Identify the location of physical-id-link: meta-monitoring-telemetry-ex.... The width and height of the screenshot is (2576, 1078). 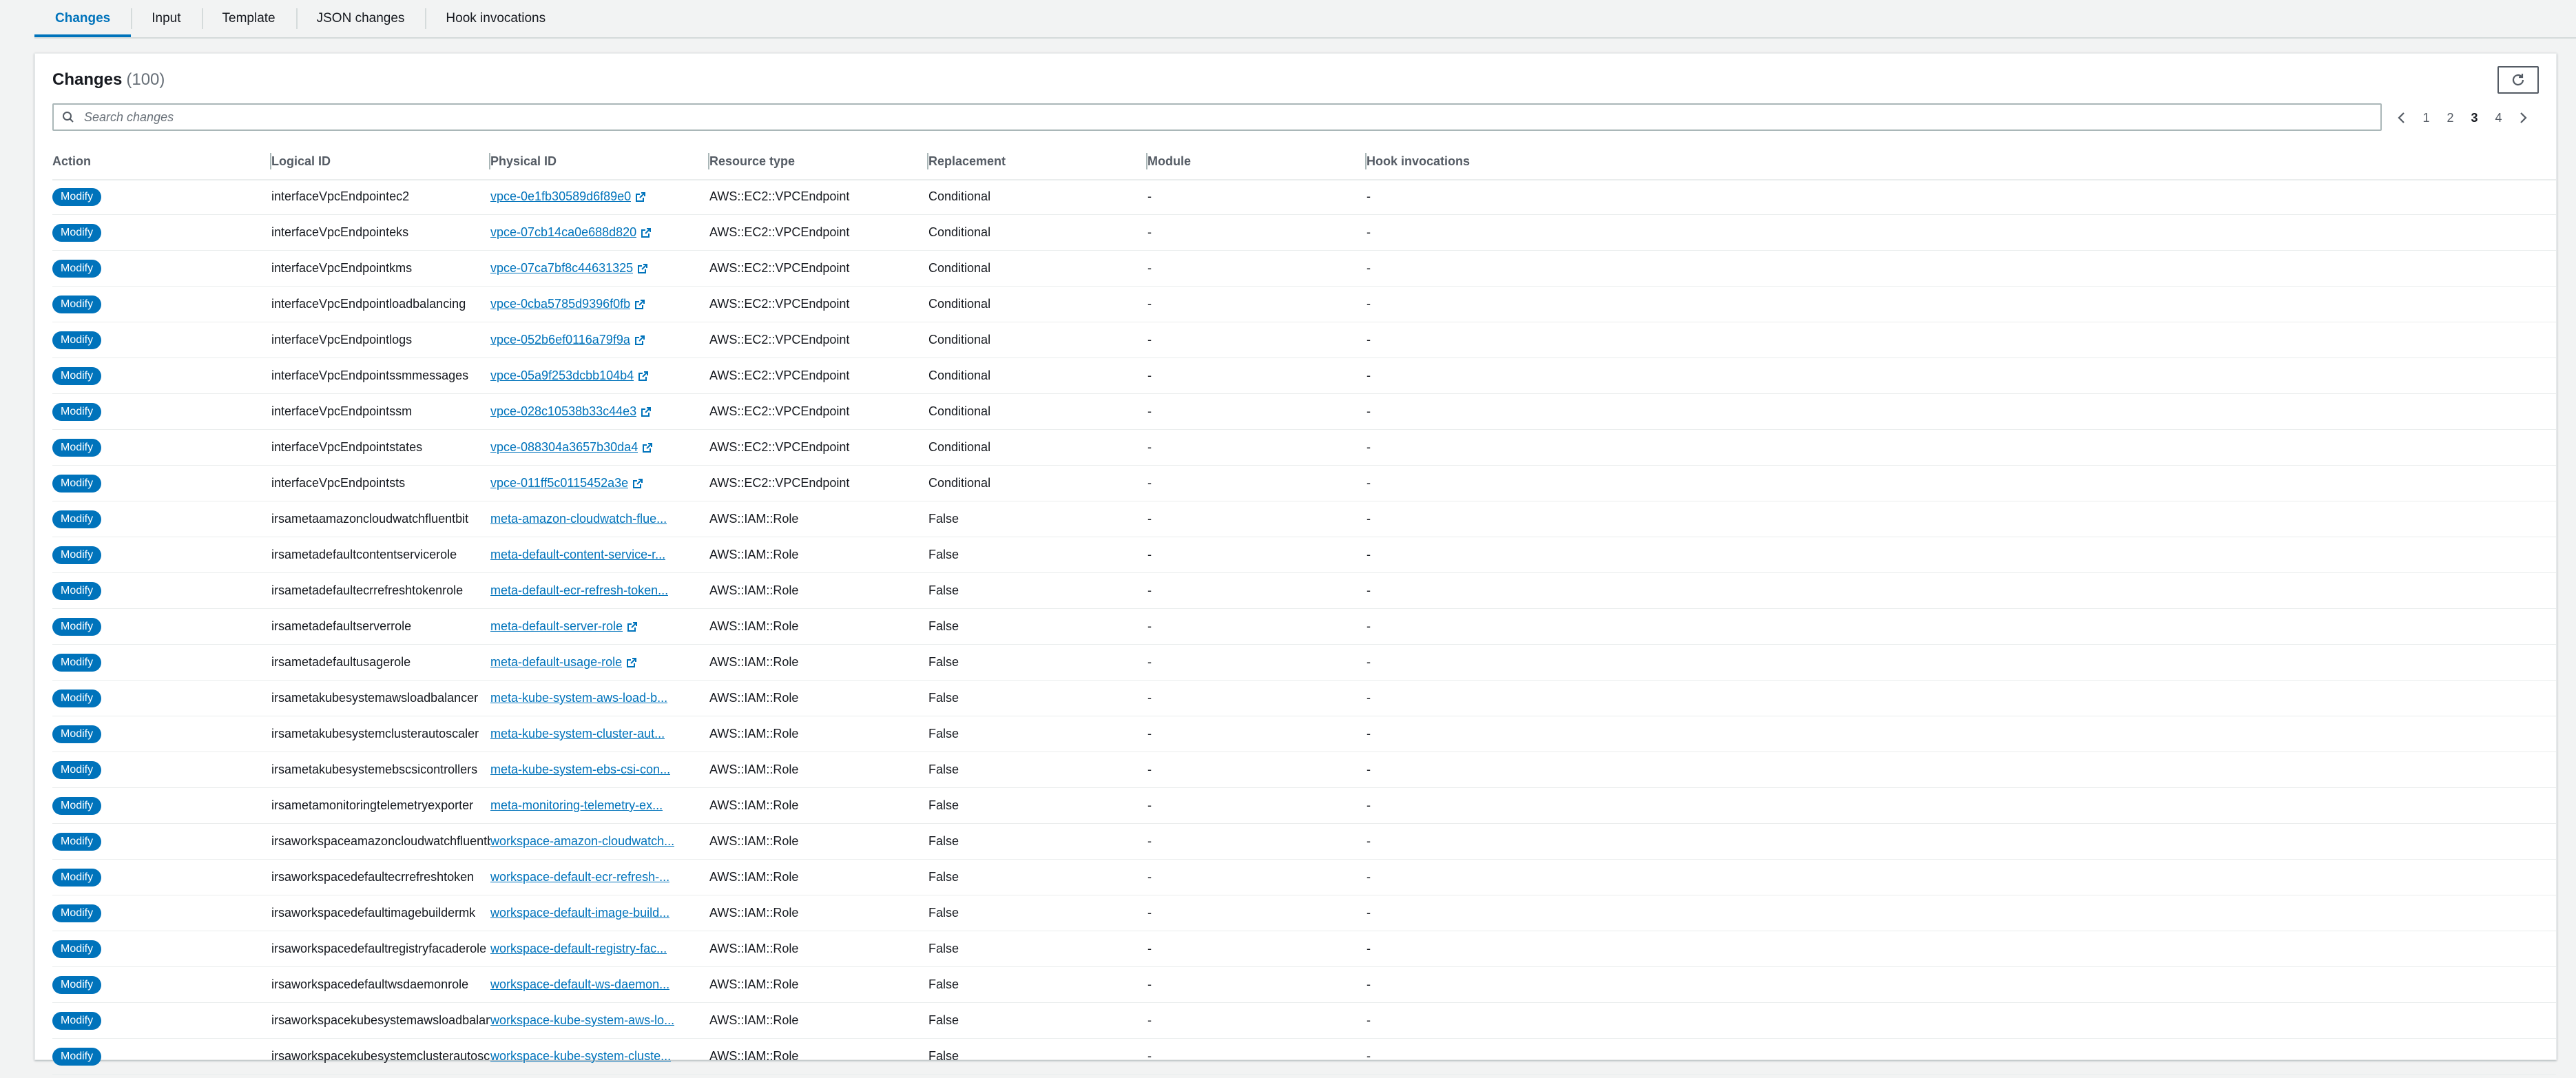
(576, 805).